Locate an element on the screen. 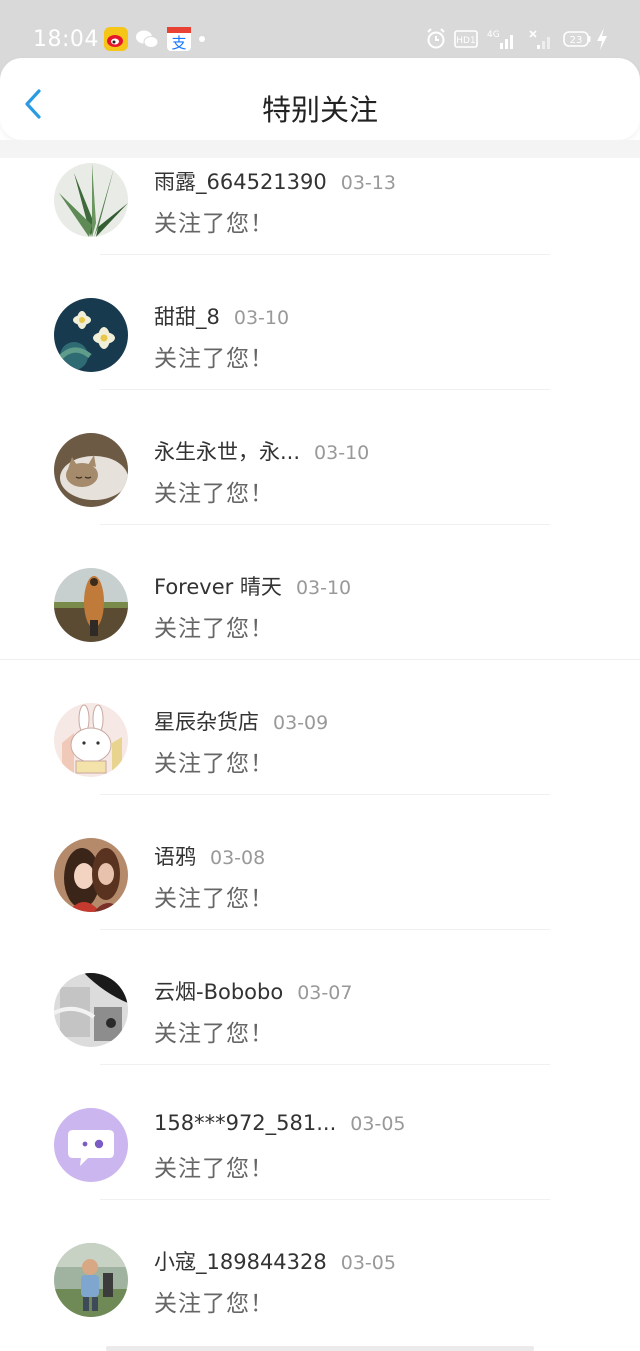 The height and width of the screenshot is (1351, 640). follow-date: 03-13 is located at coordinates (368, 183).